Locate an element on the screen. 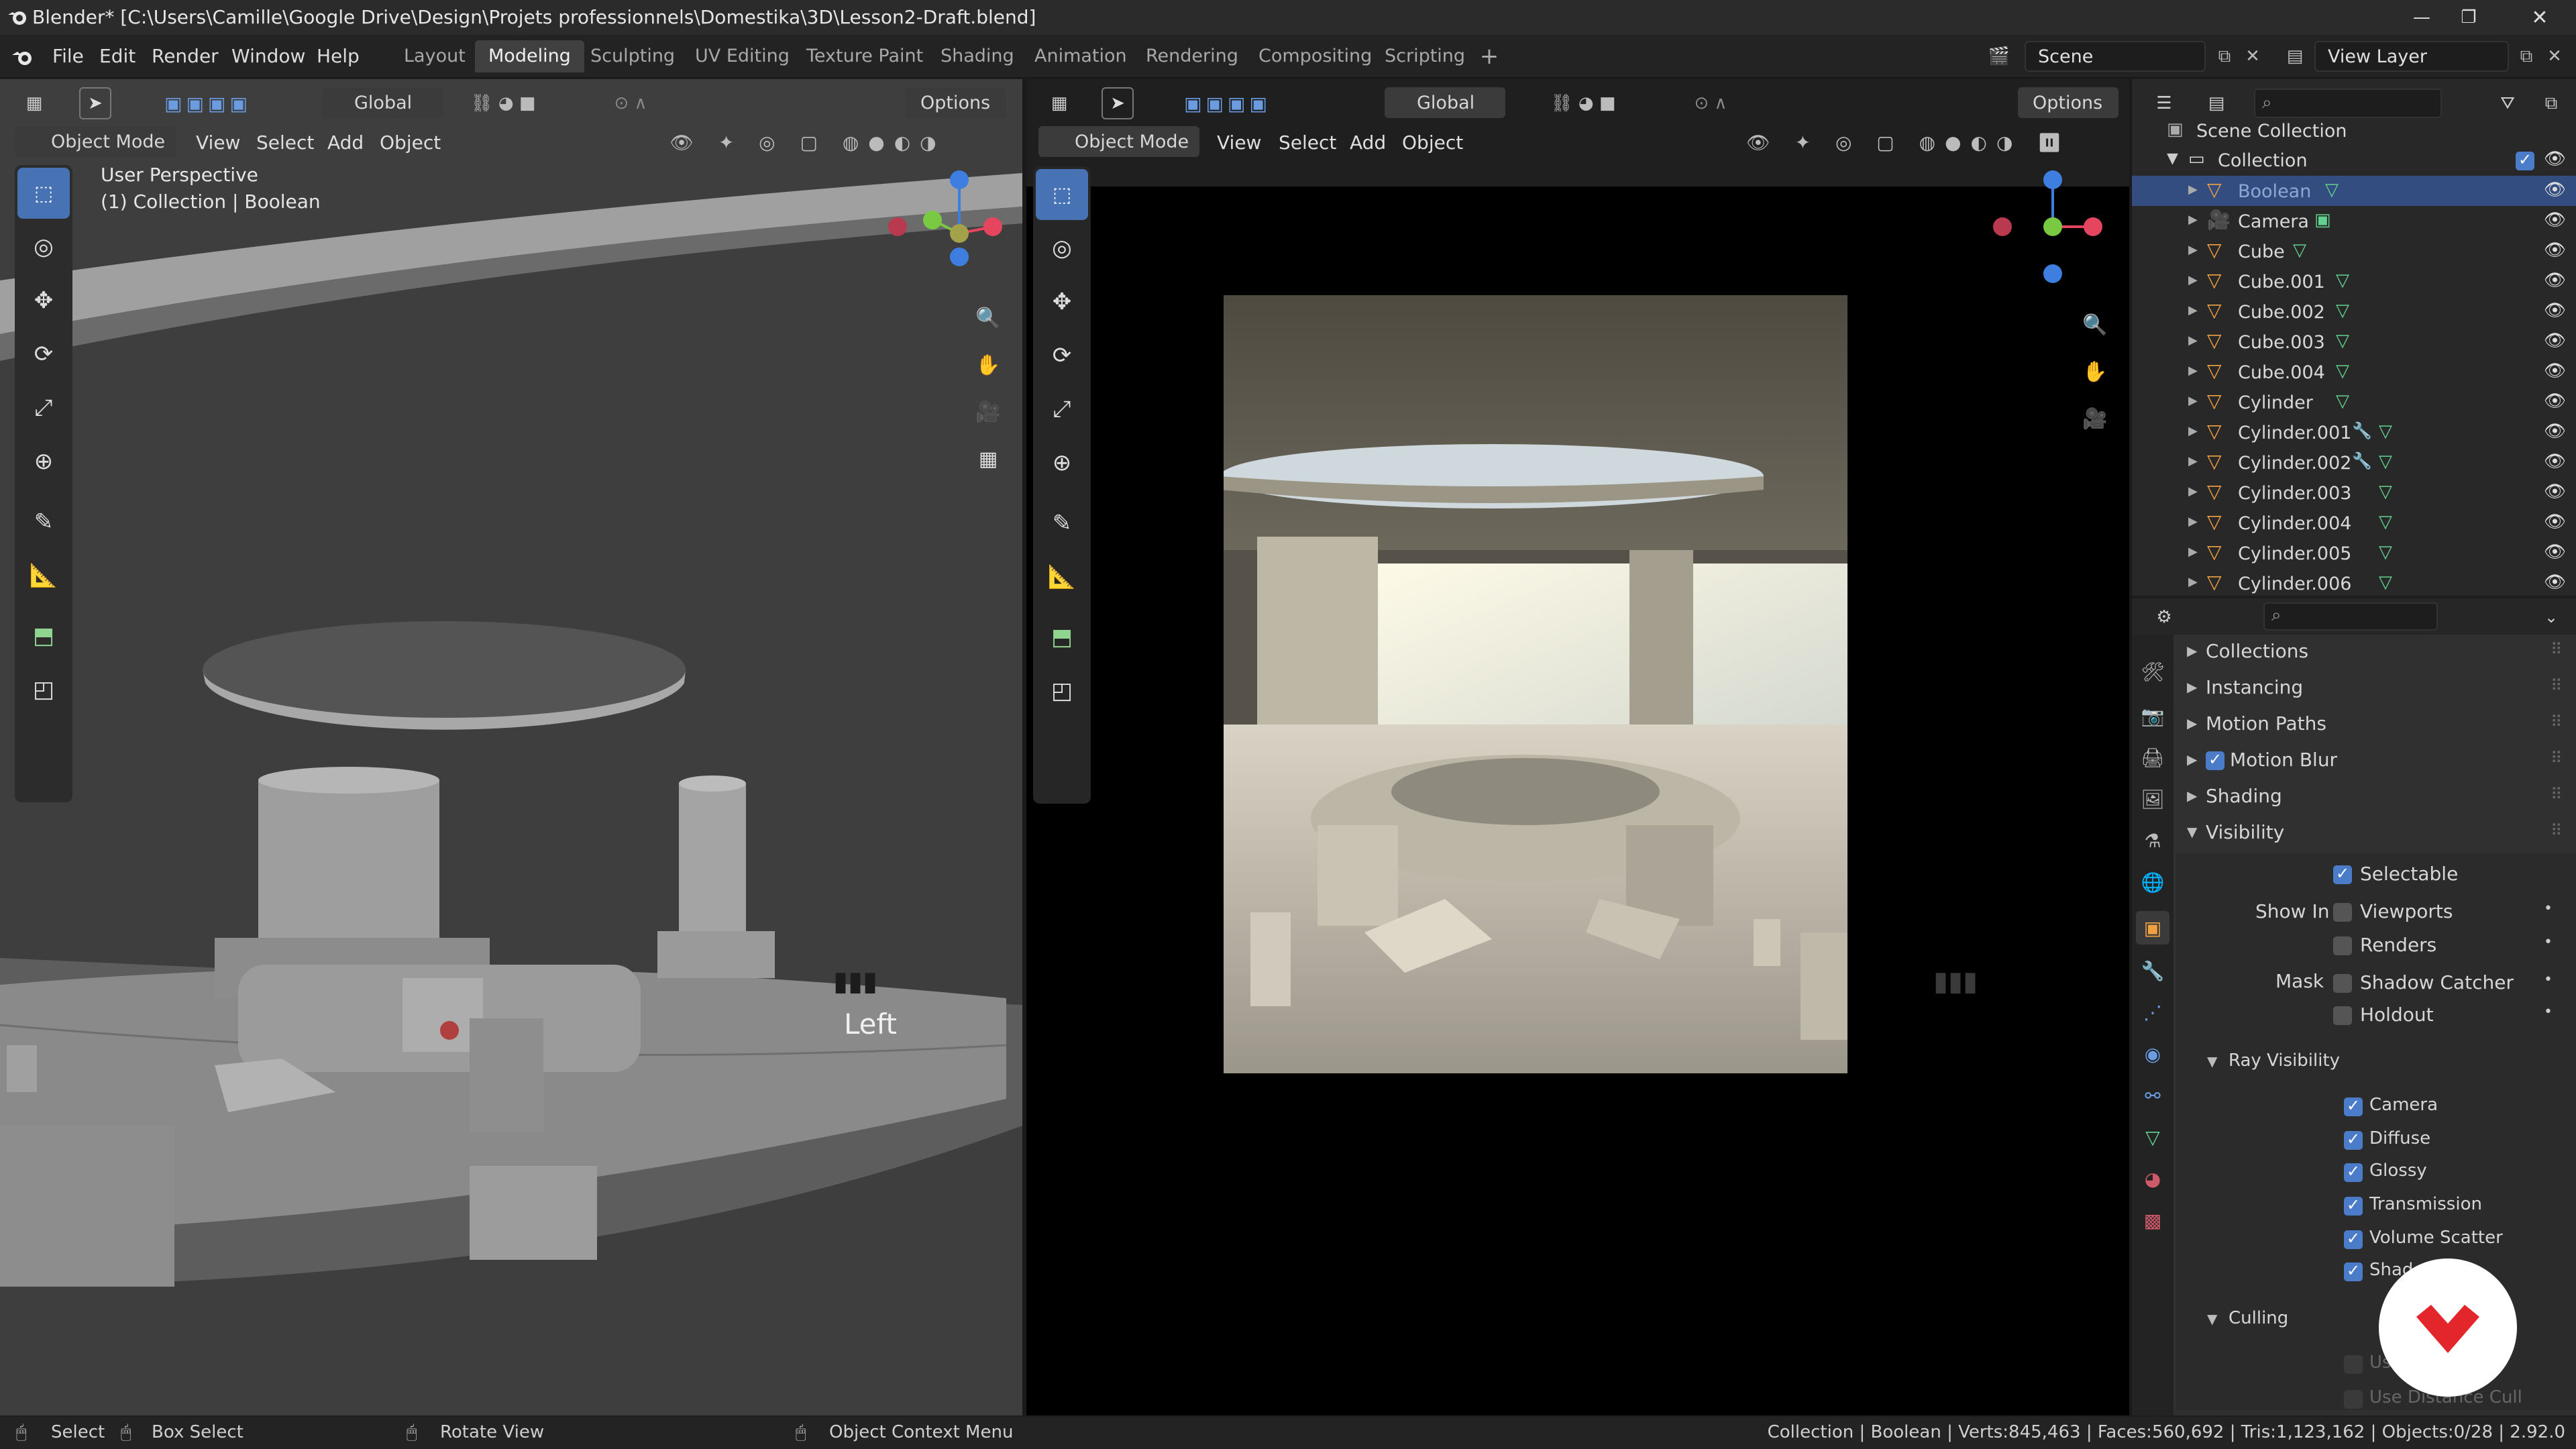  tab-uv-editing: UV Editing is located at coordinates (742, 56).